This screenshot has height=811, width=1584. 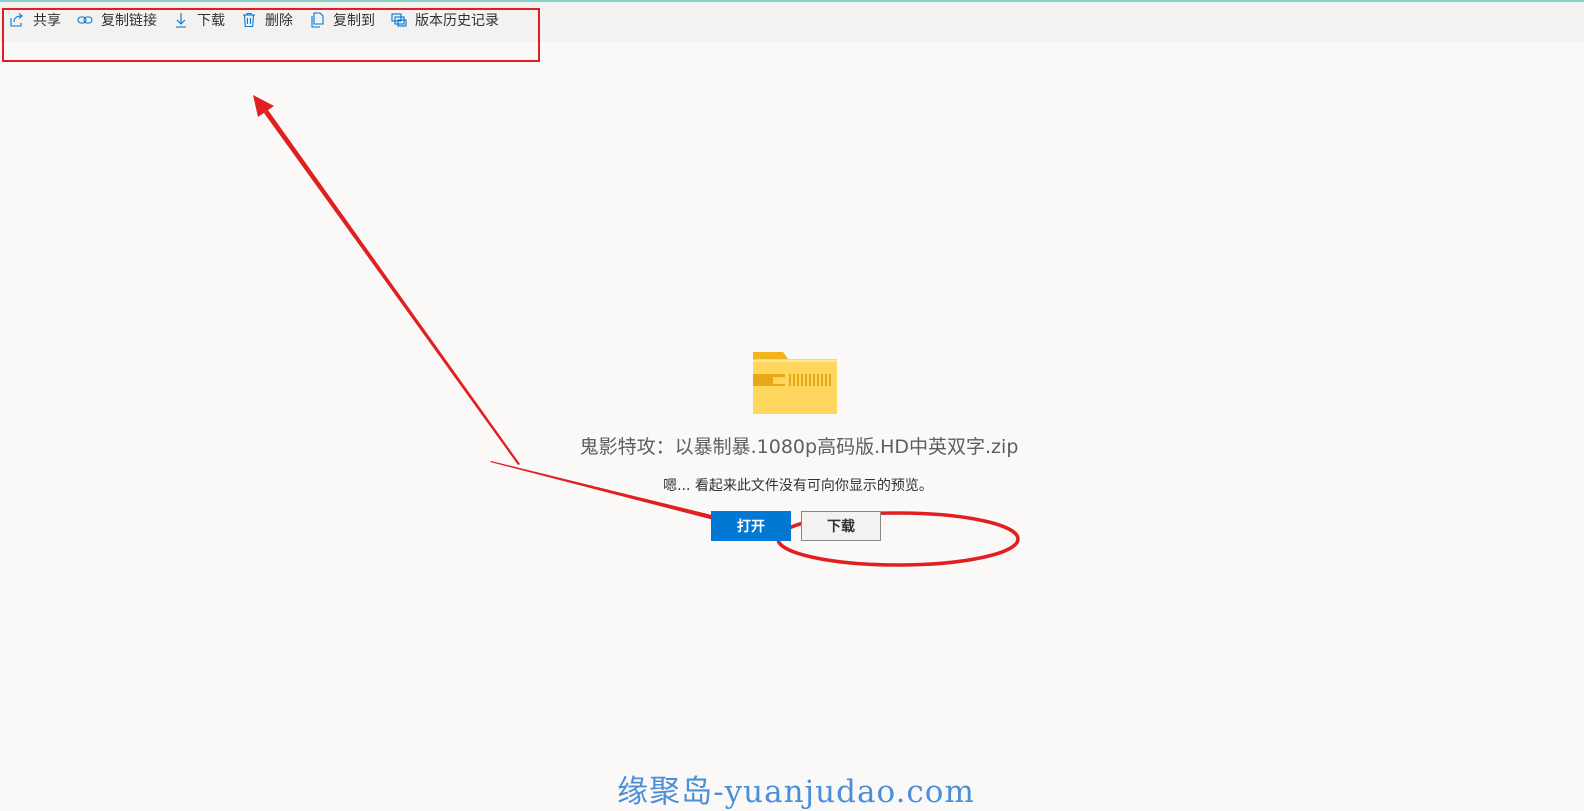 I want to click on version-history-button: 版本历史记录, so click(x=445, y=20).